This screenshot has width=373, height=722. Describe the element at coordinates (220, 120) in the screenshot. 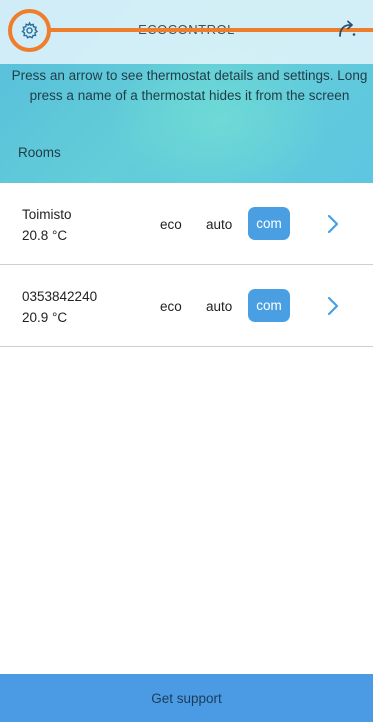

I see `header-glow` at that location.